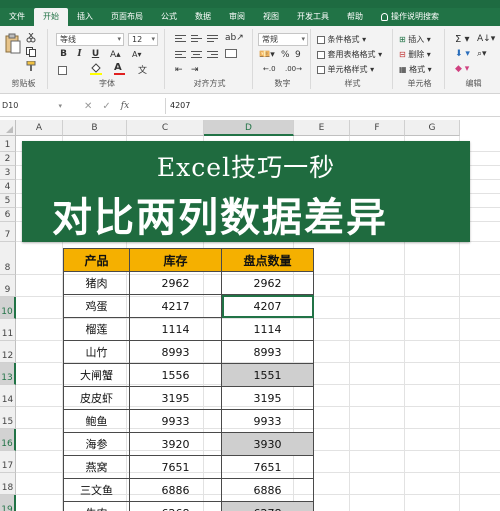 Image resolution: width=500 pixels, height=511 pixels. Describe the element at coordinates (212, 39) in the screenshot. I see `align-bottom-icon` at that location.